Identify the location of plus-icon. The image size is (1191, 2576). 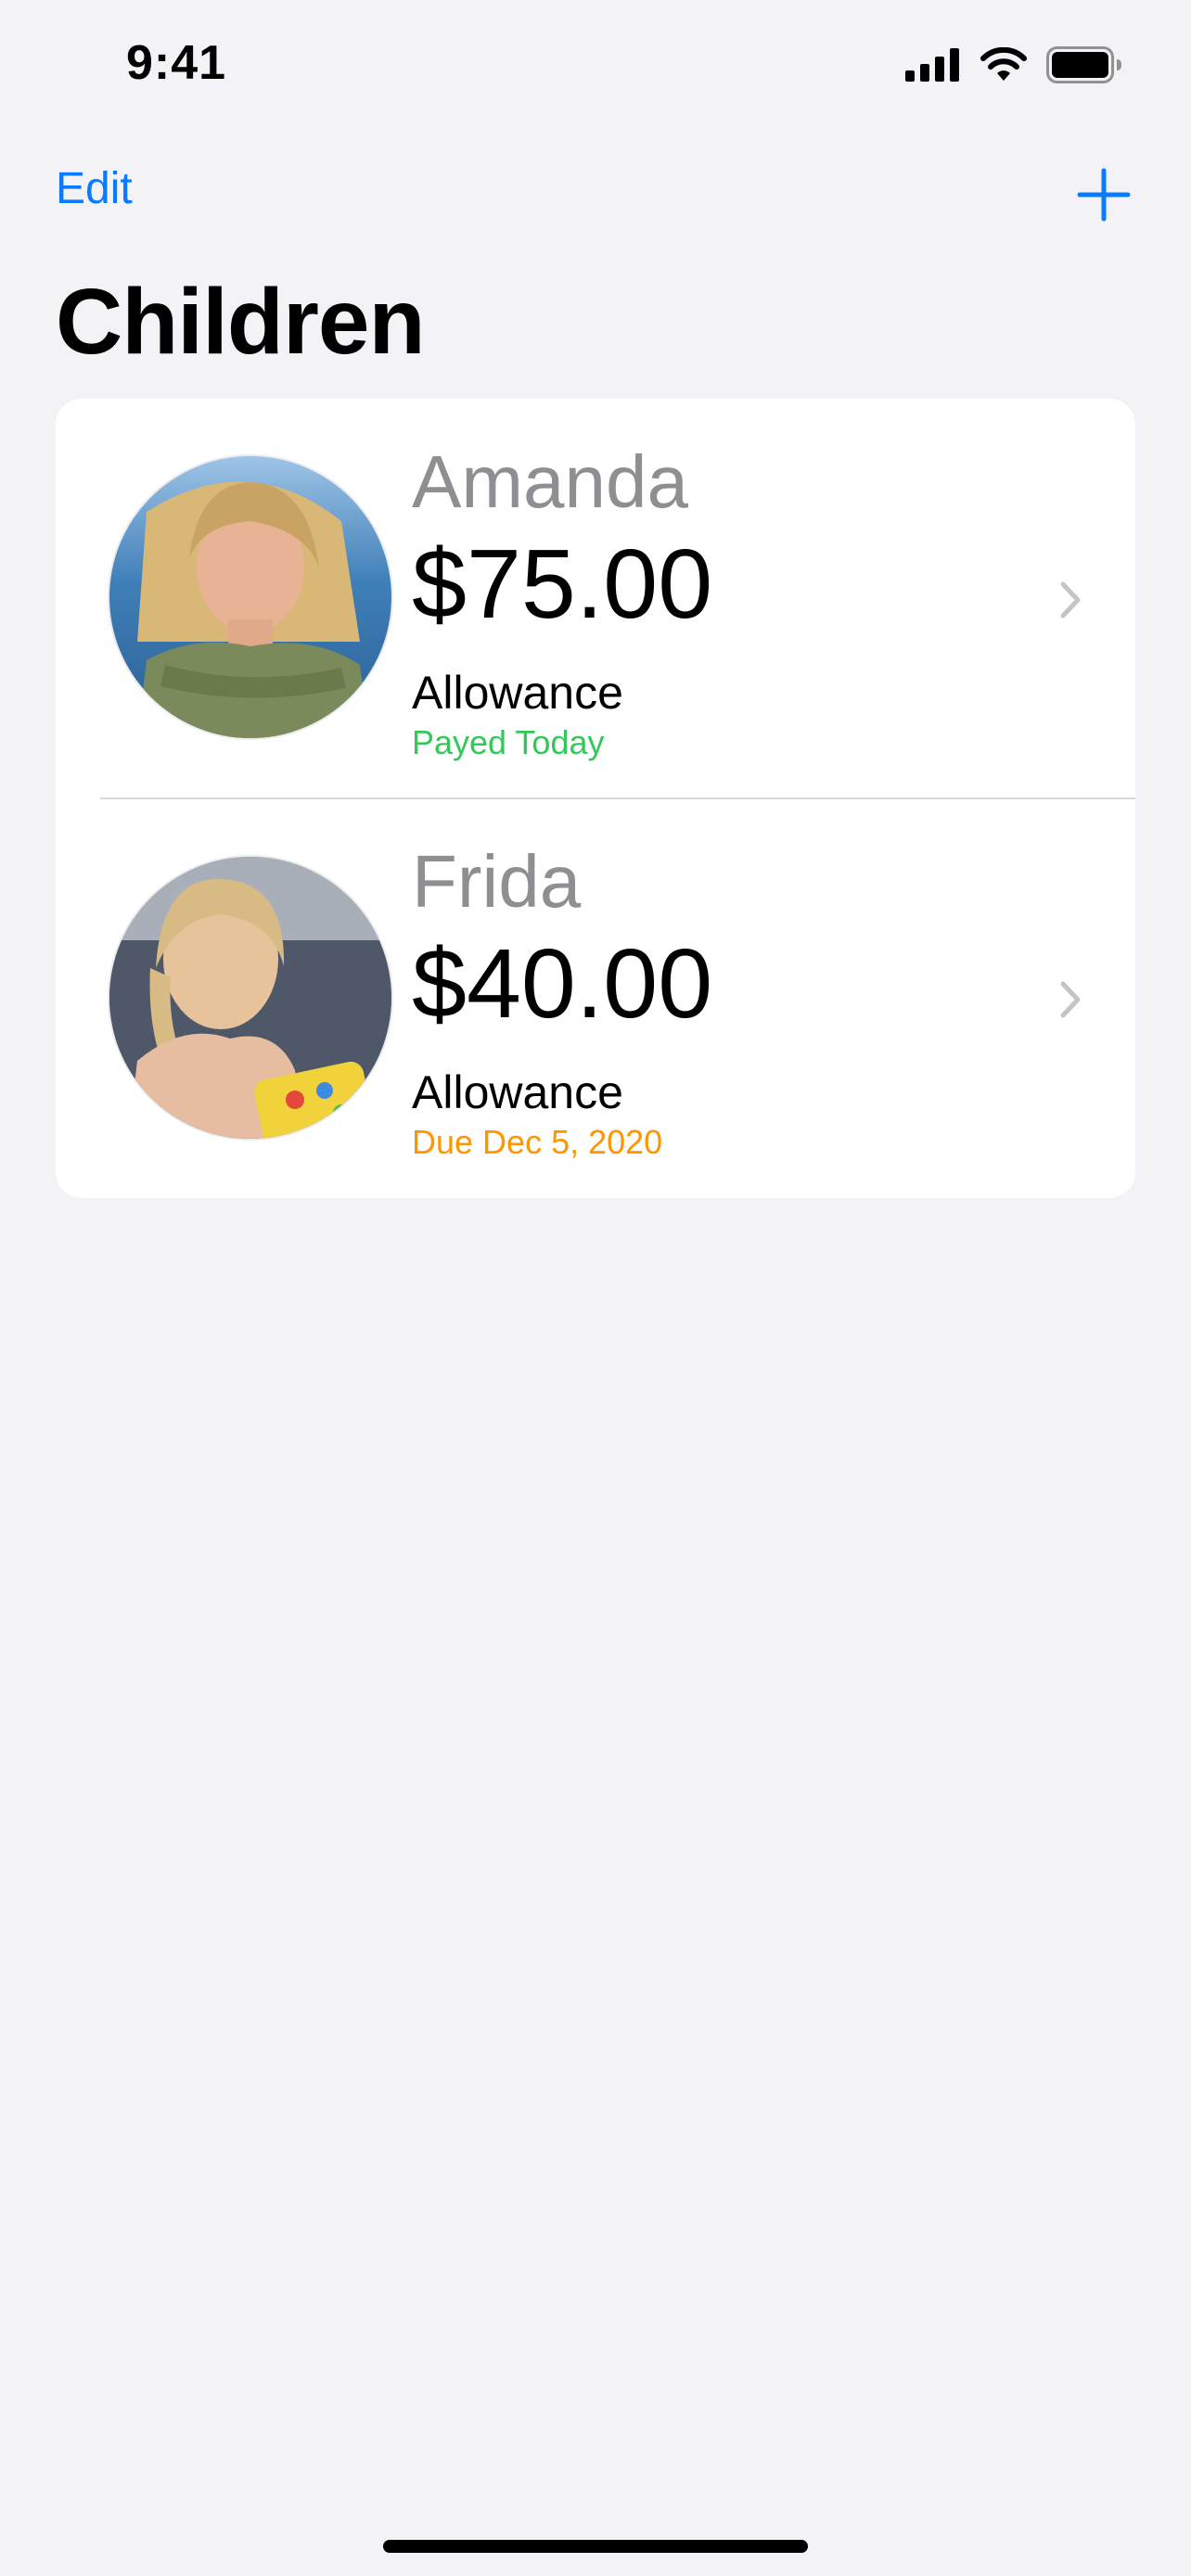
(1104, 195).